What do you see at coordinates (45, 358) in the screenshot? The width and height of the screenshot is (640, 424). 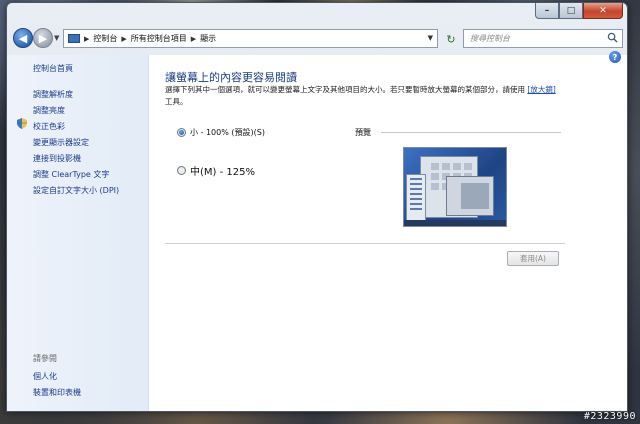 I see `see-also-heading: 請參閱` at bounding box center [45, 358].